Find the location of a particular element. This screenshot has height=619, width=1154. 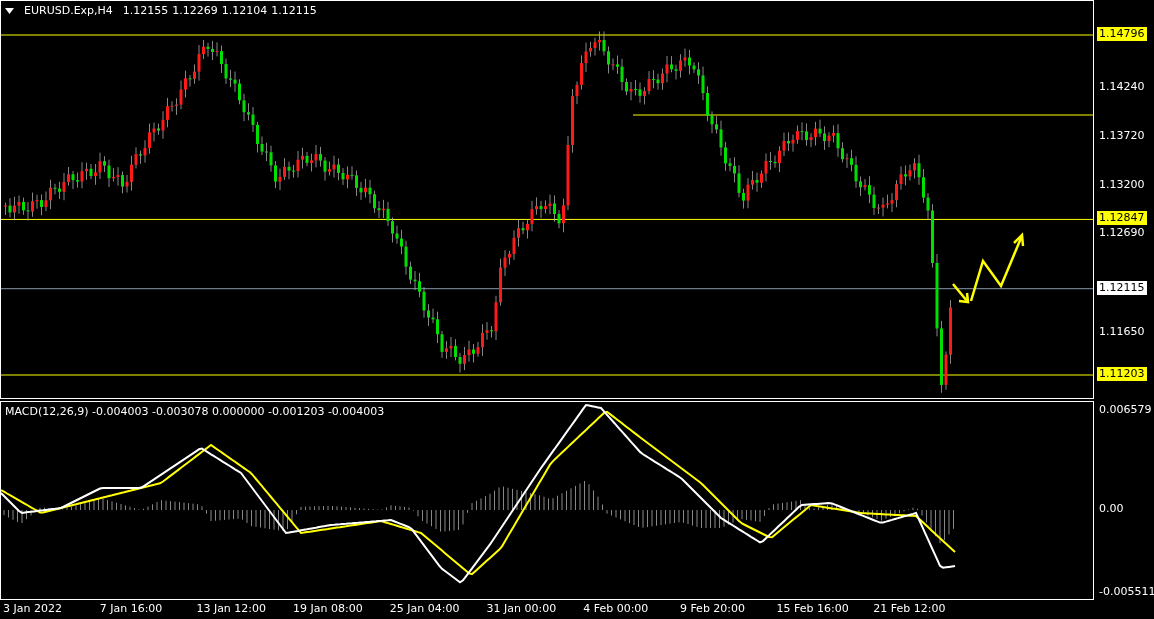

price-label: 1.13200 is located at coordinates (1122, 185).